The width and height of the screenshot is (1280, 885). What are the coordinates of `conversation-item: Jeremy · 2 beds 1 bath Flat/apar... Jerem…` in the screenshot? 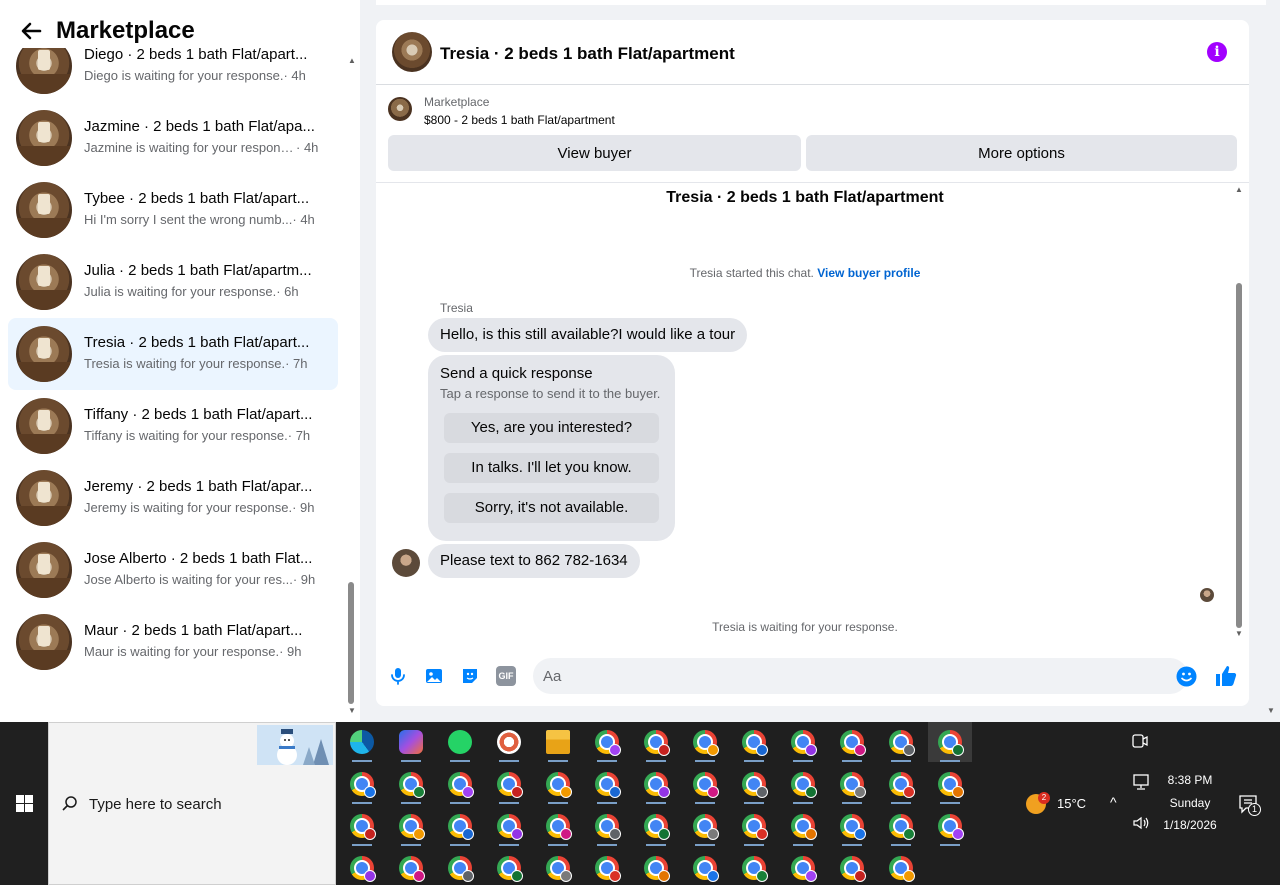 It's located at (173, 498).